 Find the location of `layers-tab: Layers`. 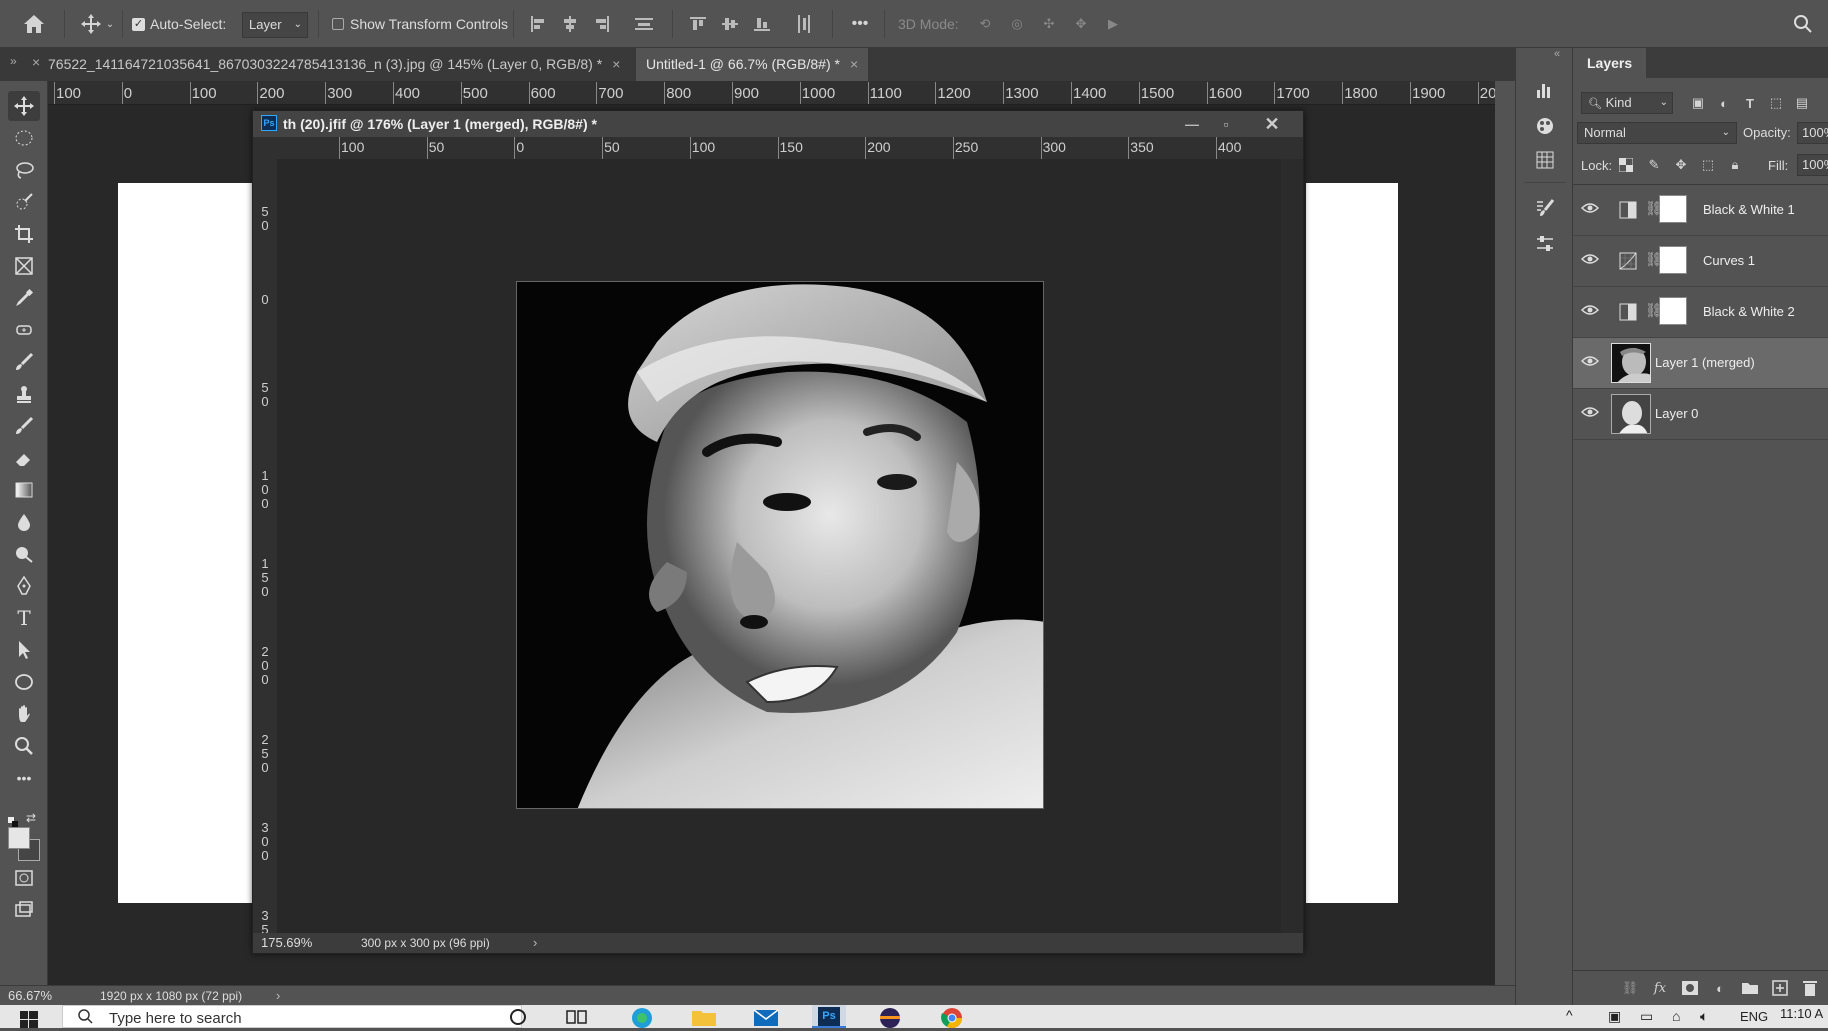

layers-tab: Layers is located at coordinates (1610, 63).